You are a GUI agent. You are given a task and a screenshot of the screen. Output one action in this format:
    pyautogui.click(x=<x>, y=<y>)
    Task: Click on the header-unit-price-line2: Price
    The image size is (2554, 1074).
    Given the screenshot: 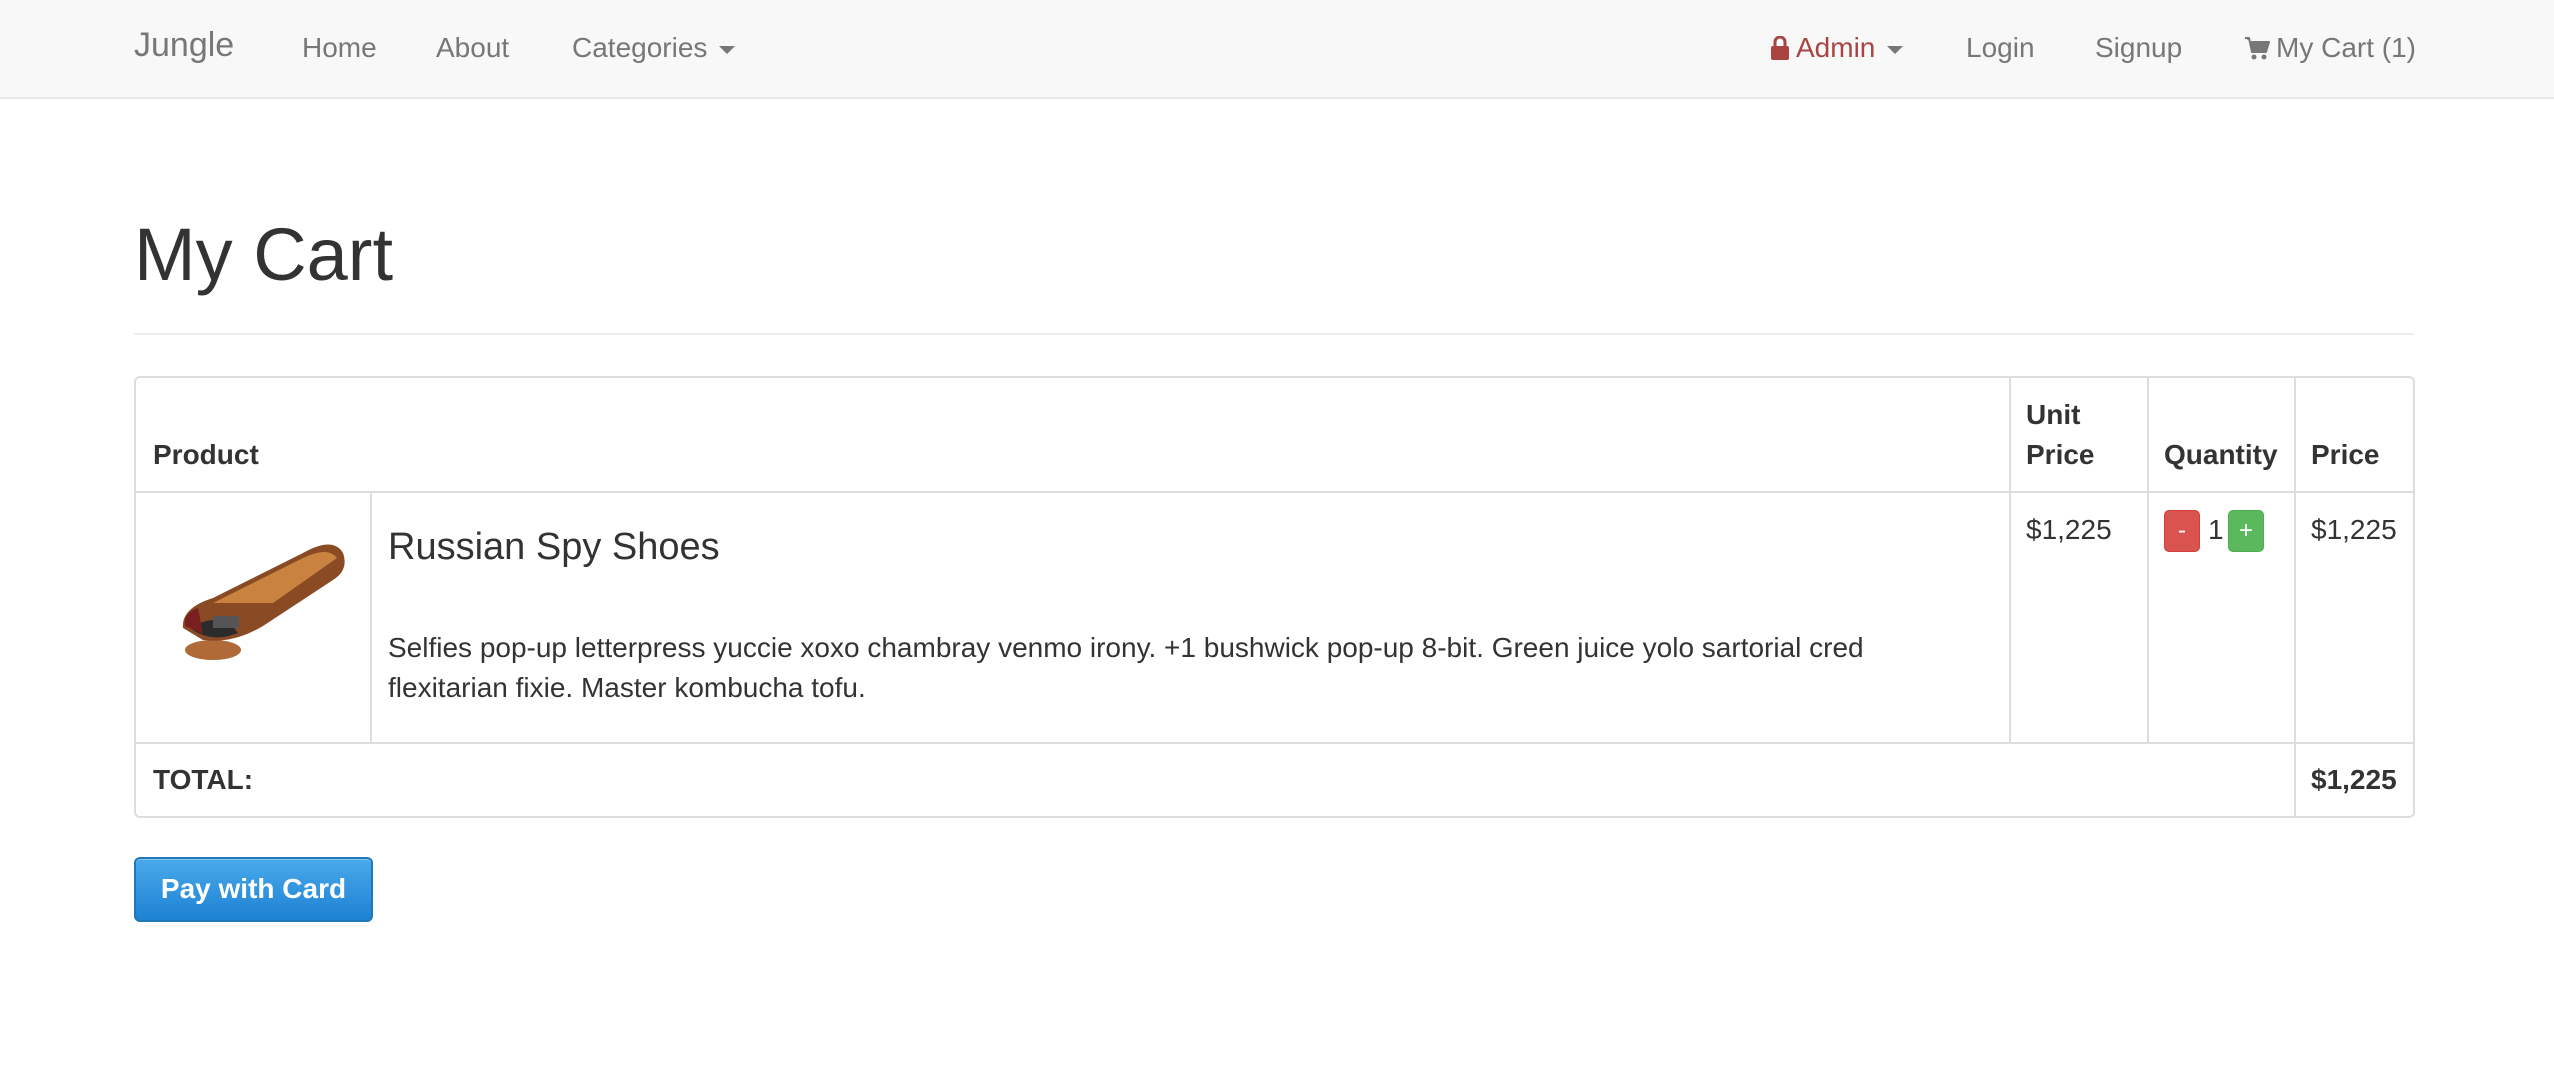 What is the action you would take?
    pyautogui.click(x=2060, y=454)
    